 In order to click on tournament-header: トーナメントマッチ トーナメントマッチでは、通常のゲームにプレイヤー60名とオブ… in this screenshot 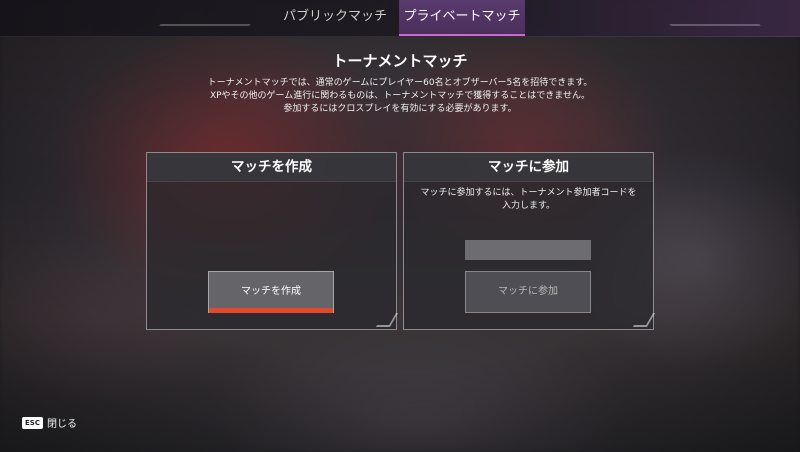, I will do `click(400, 83)`.